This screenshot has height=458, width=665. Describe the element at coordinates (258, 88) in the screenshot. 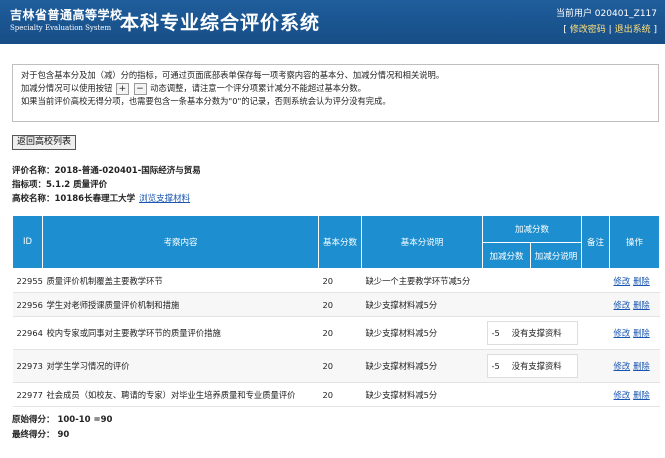

I see `instruction-text-b: 动态调整，请注意一个评分项累计减分不能超过基本分数。` at that location.